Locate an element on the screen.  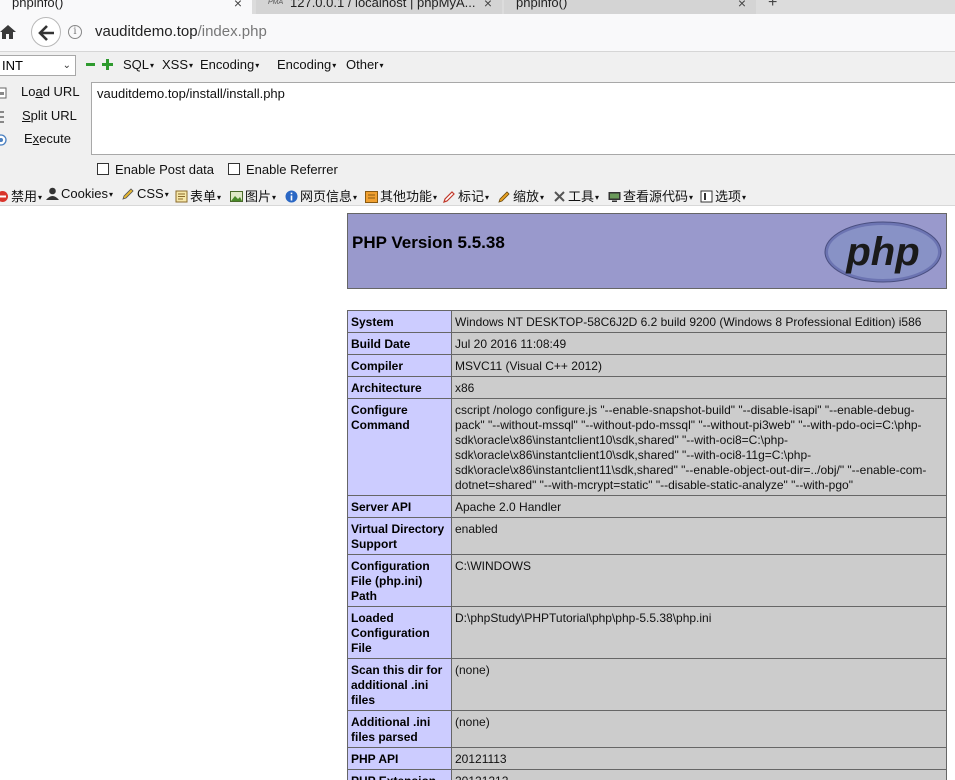
hackbar-url-textarea: vauditdemo.top/install/install.php is located at coordinates (523, 118).